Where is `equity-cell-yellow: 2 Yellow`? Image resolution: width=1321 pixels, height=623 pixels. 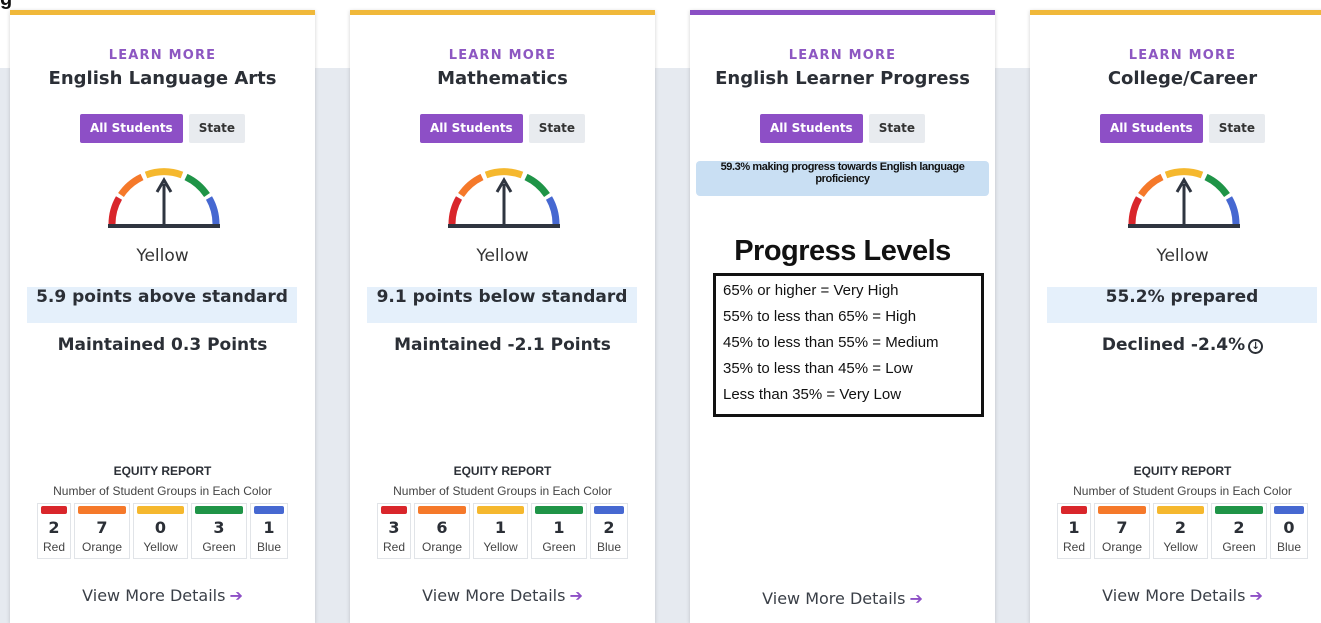
equity-cell-yellow: 2 Yellow is located at coordinates (1180, 531).